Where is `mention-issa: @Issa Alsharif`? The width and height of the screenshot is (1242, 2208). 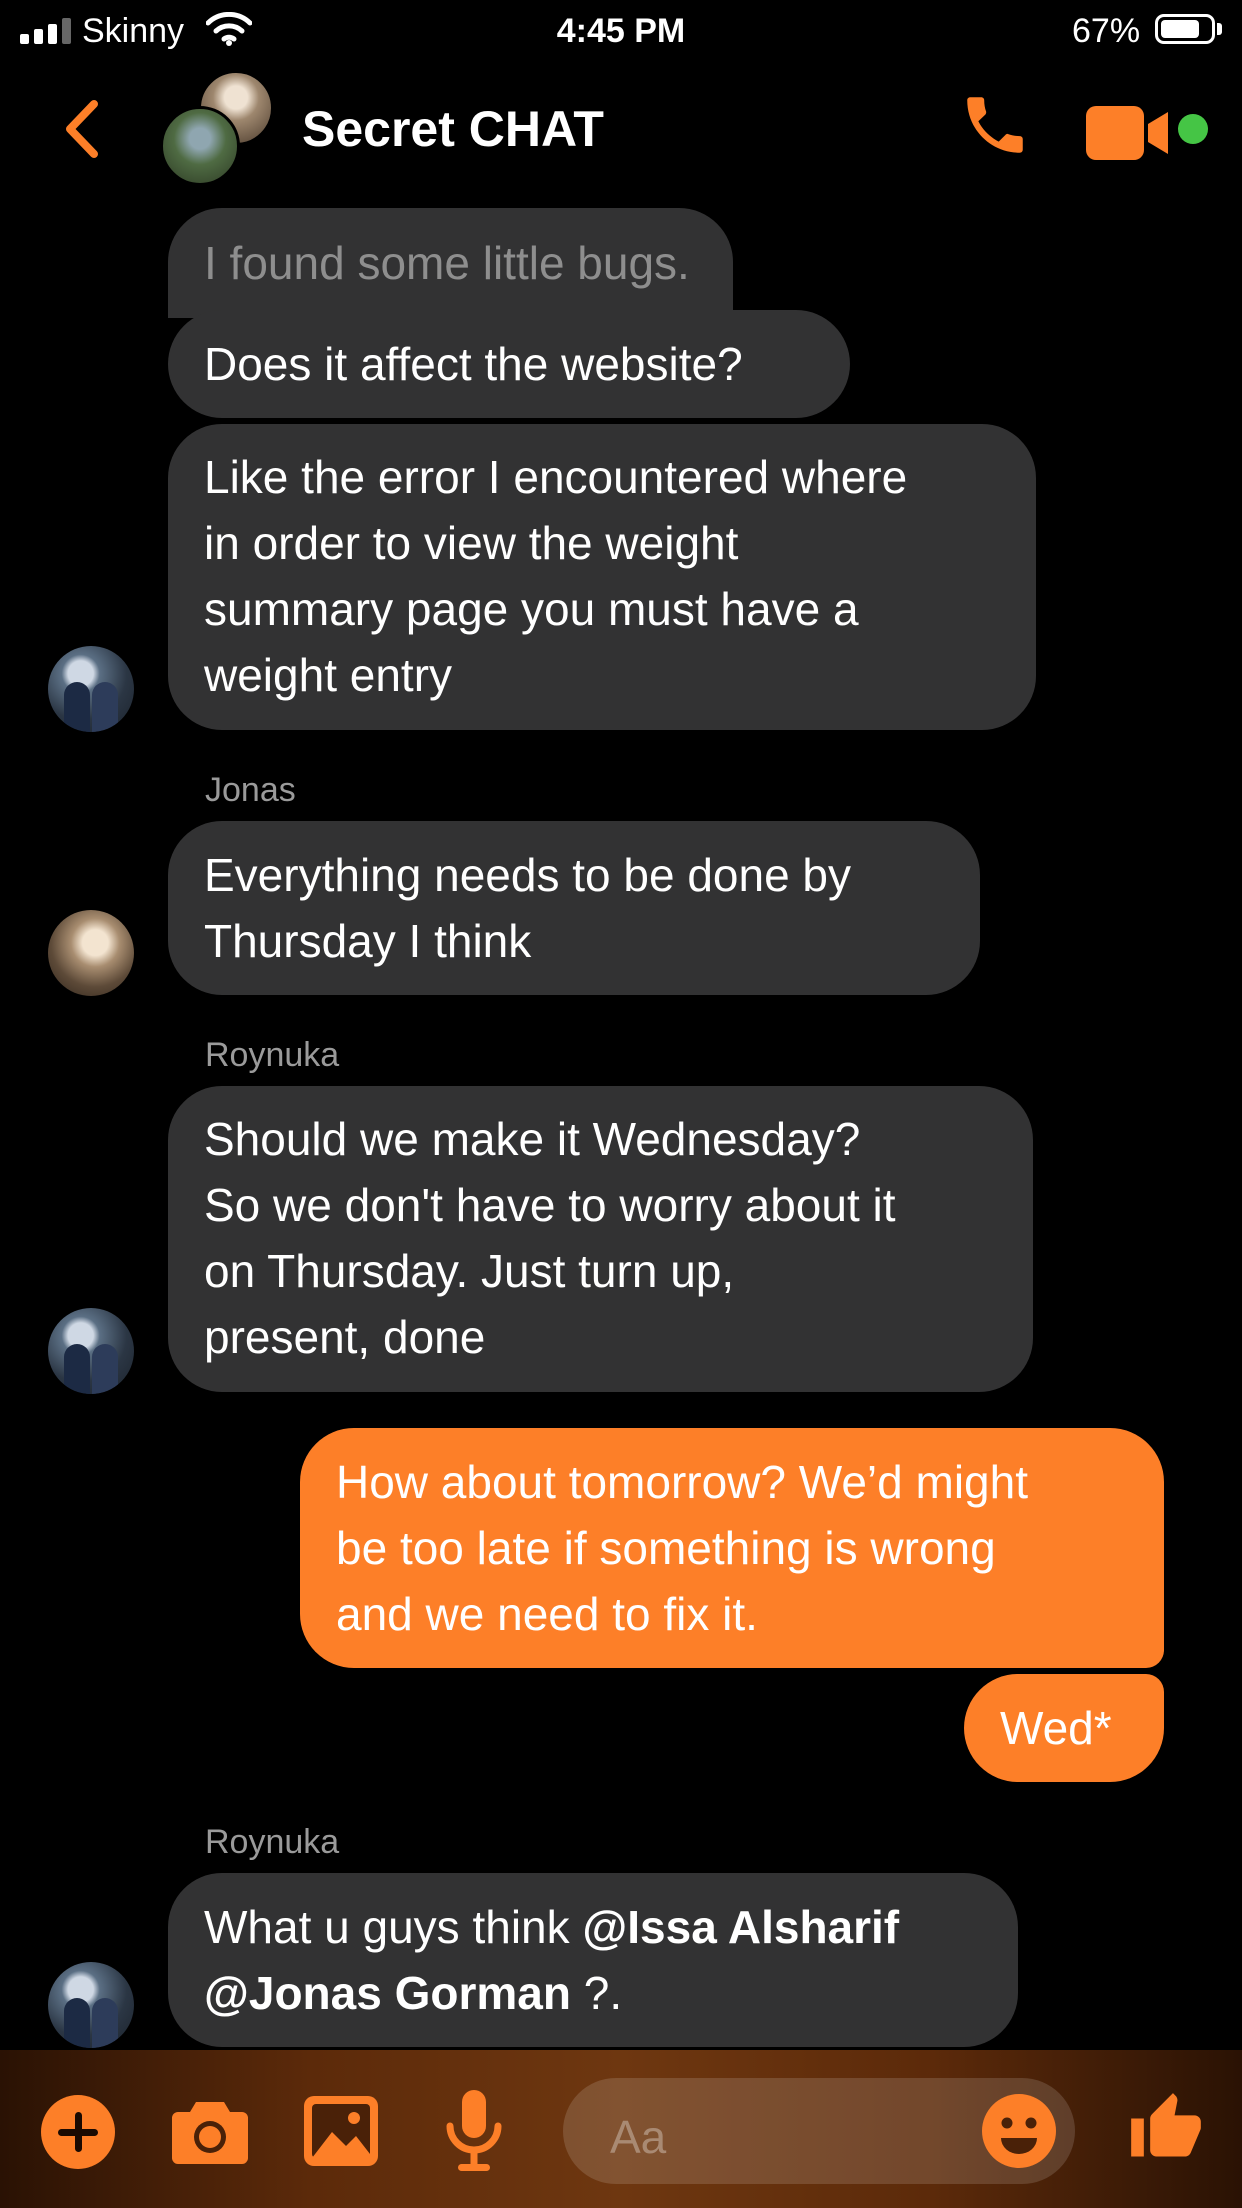 mention-issa: @Issa Alsharif is located at coordinates (740, 1927).